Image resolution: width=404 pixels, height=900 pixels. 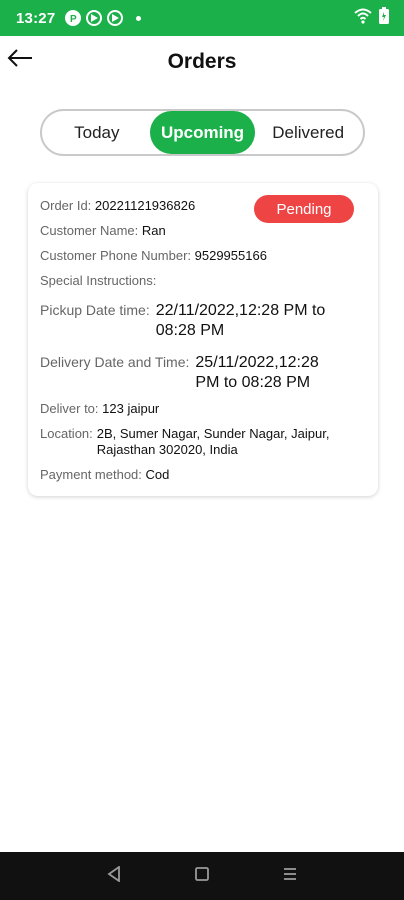 What do you see at coordinates (304, 209) in the screenshot?
I see `status-badge: Pending` at bounding box center [304, 209].